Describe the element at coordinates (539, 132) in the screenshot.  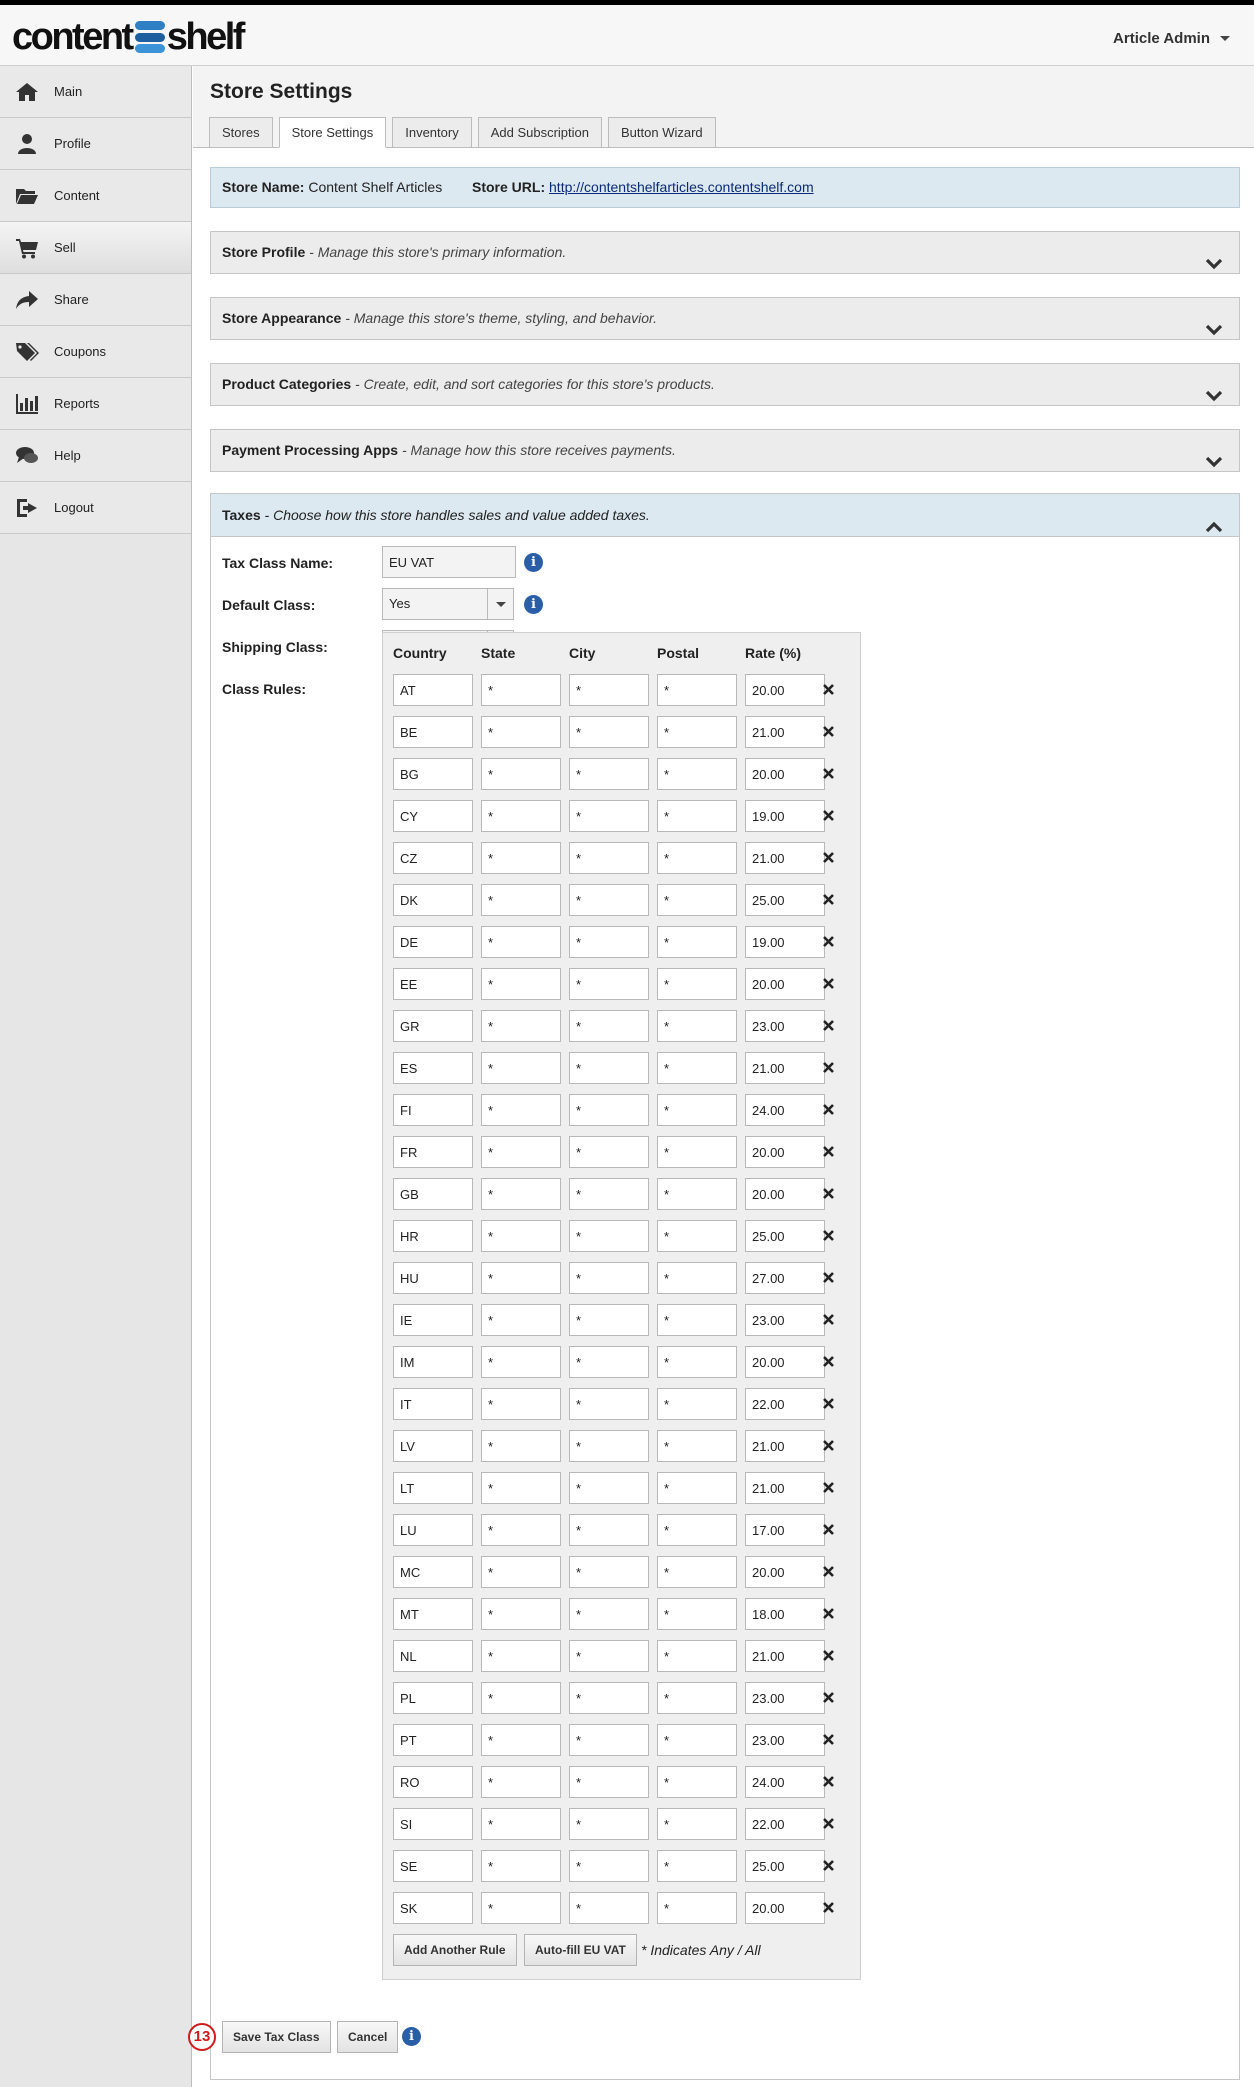
I see `tab-add-subscription: Add Subscription` at that location.